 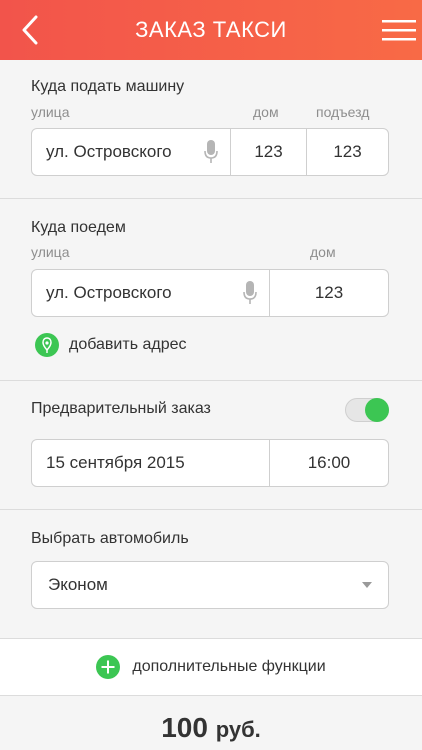 What do you see at coordinates (109, 292) in the screenshot?
I see `destination-street-value: ул. Островского` at bounding box center [109, 292].